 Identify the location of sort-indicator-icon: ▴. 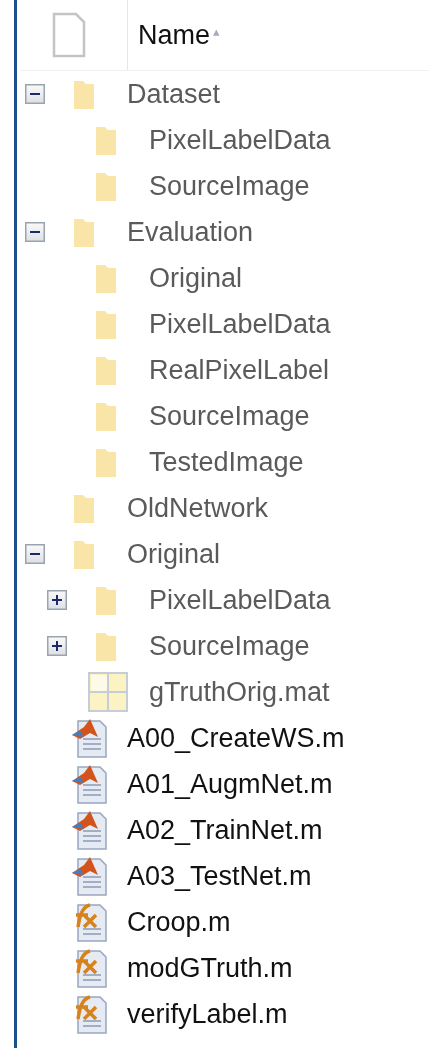
(217, 31).